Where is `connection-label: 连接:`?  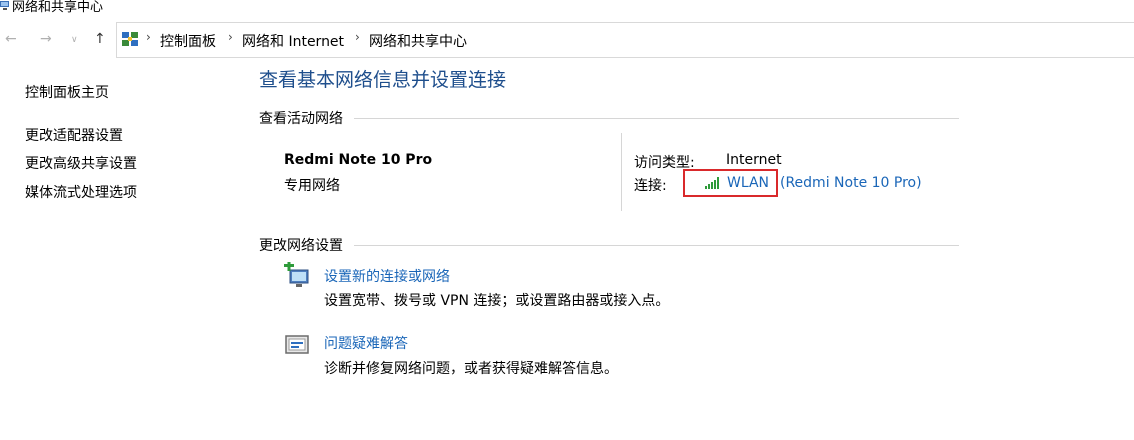 connection-label: 连接: is located at coordinates (650, 186).